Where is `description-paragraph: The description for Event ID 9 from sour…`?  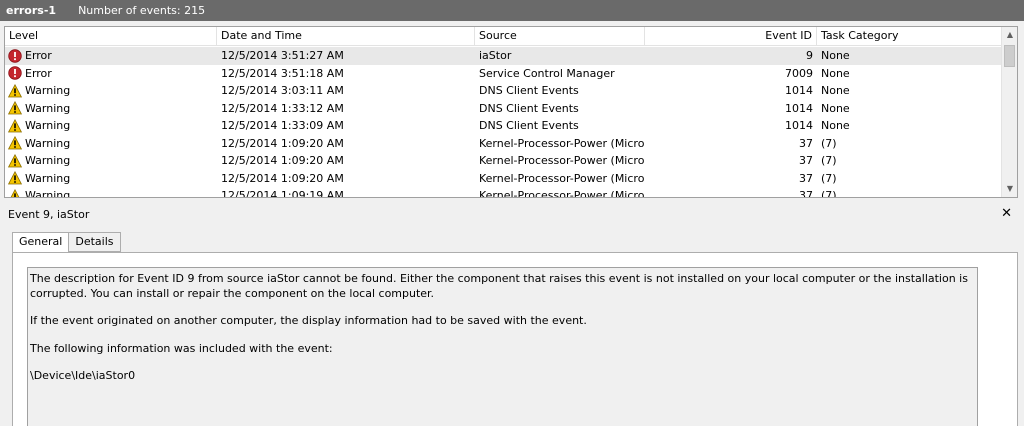
description-paragraph: The description for Event ID 9 from sour… is located at coordinates (499, 286).